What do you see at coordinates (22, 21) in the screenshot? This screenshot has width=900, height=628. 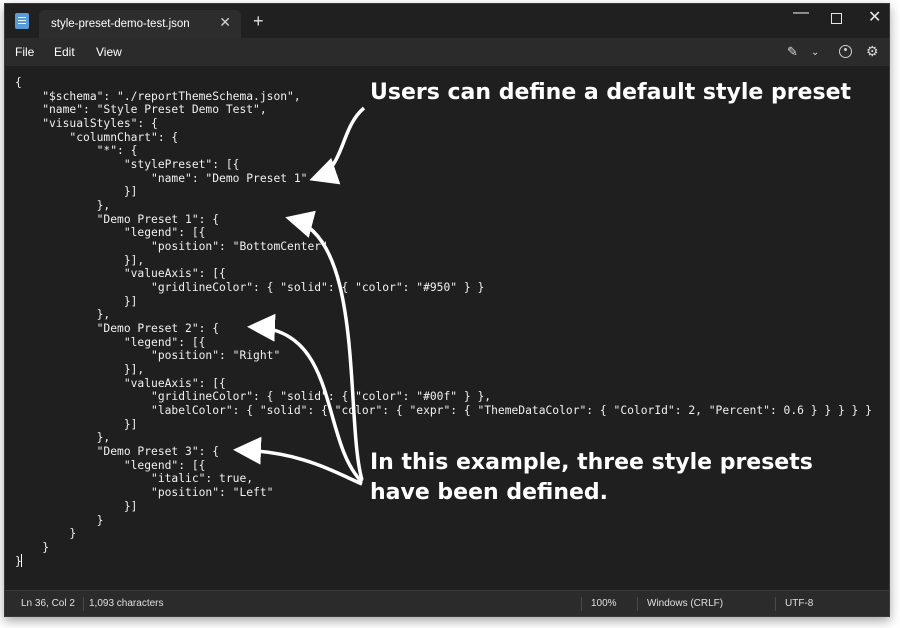 I see `notepad-app-icon` at bounding box center [22, 21].